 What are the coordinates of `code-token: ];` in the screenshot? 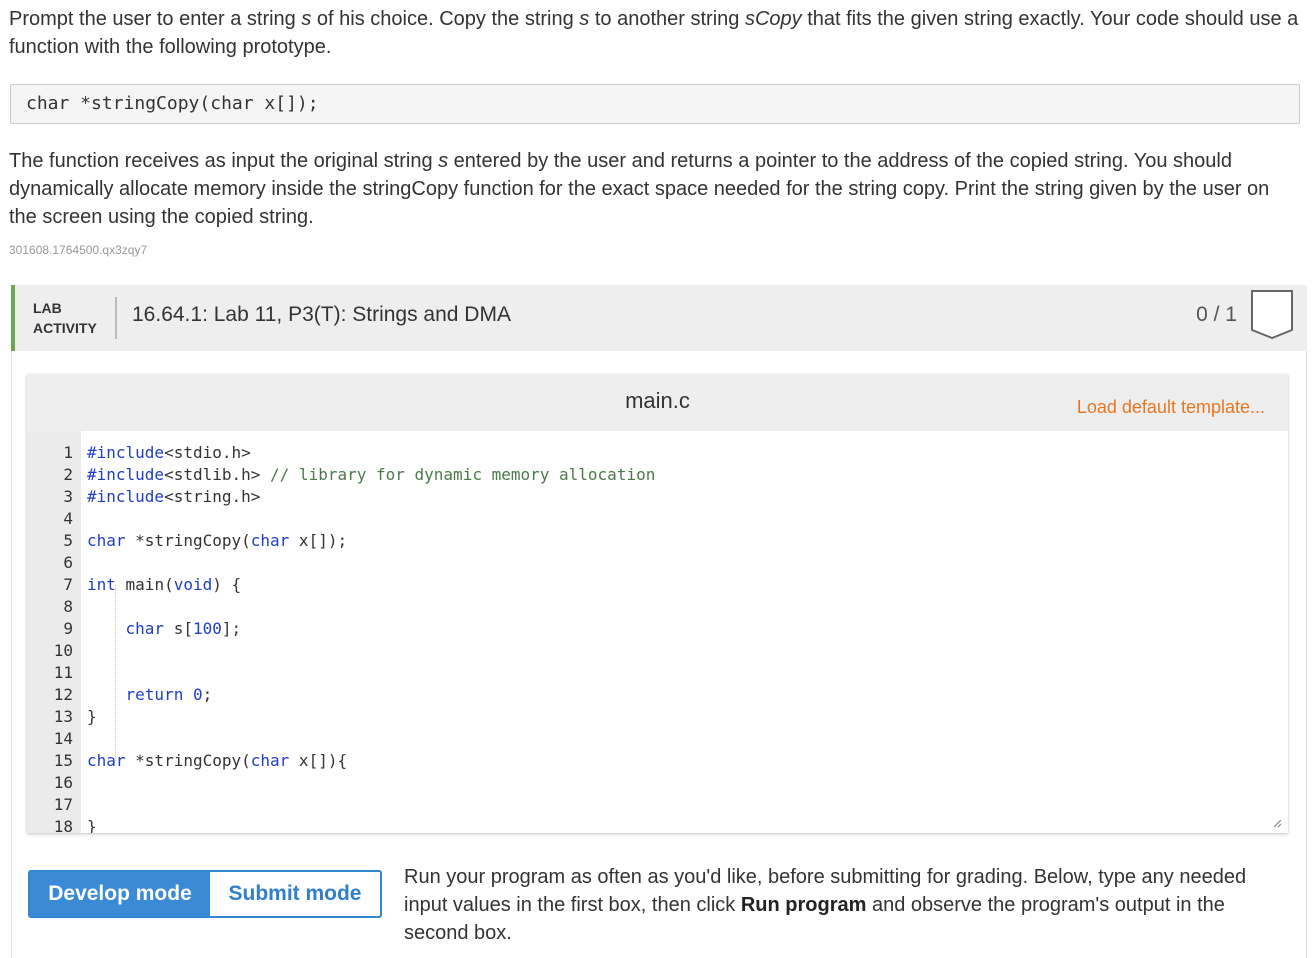 It's located at (231, 628).